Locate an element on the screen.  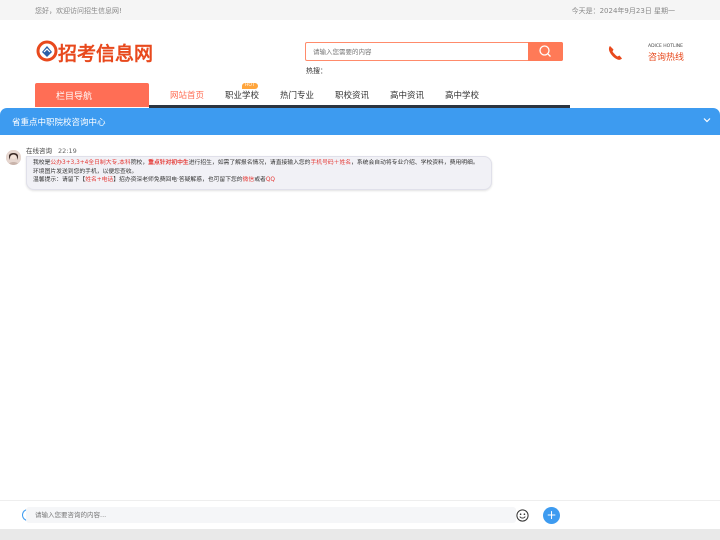
chevron-down-icon is located at coordinates (707, 120).